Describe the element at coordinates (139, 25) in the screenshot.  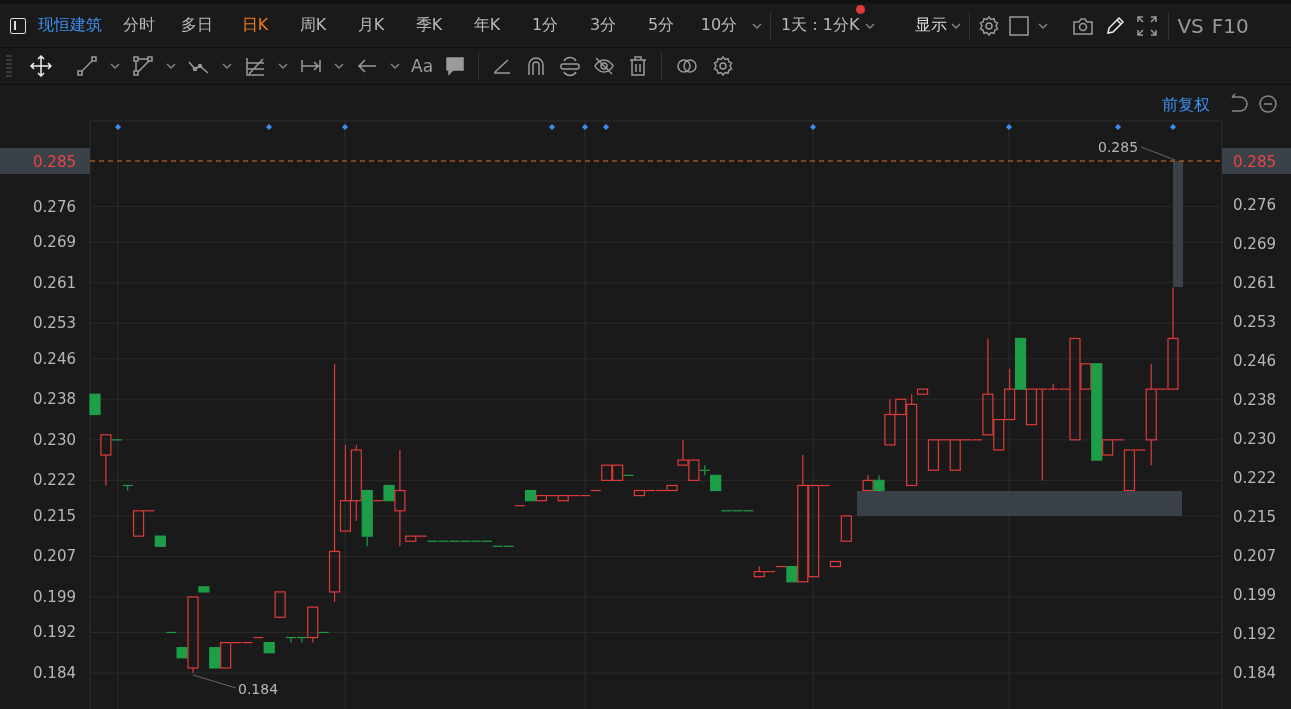
I see `period-tab: 分时` at that location.